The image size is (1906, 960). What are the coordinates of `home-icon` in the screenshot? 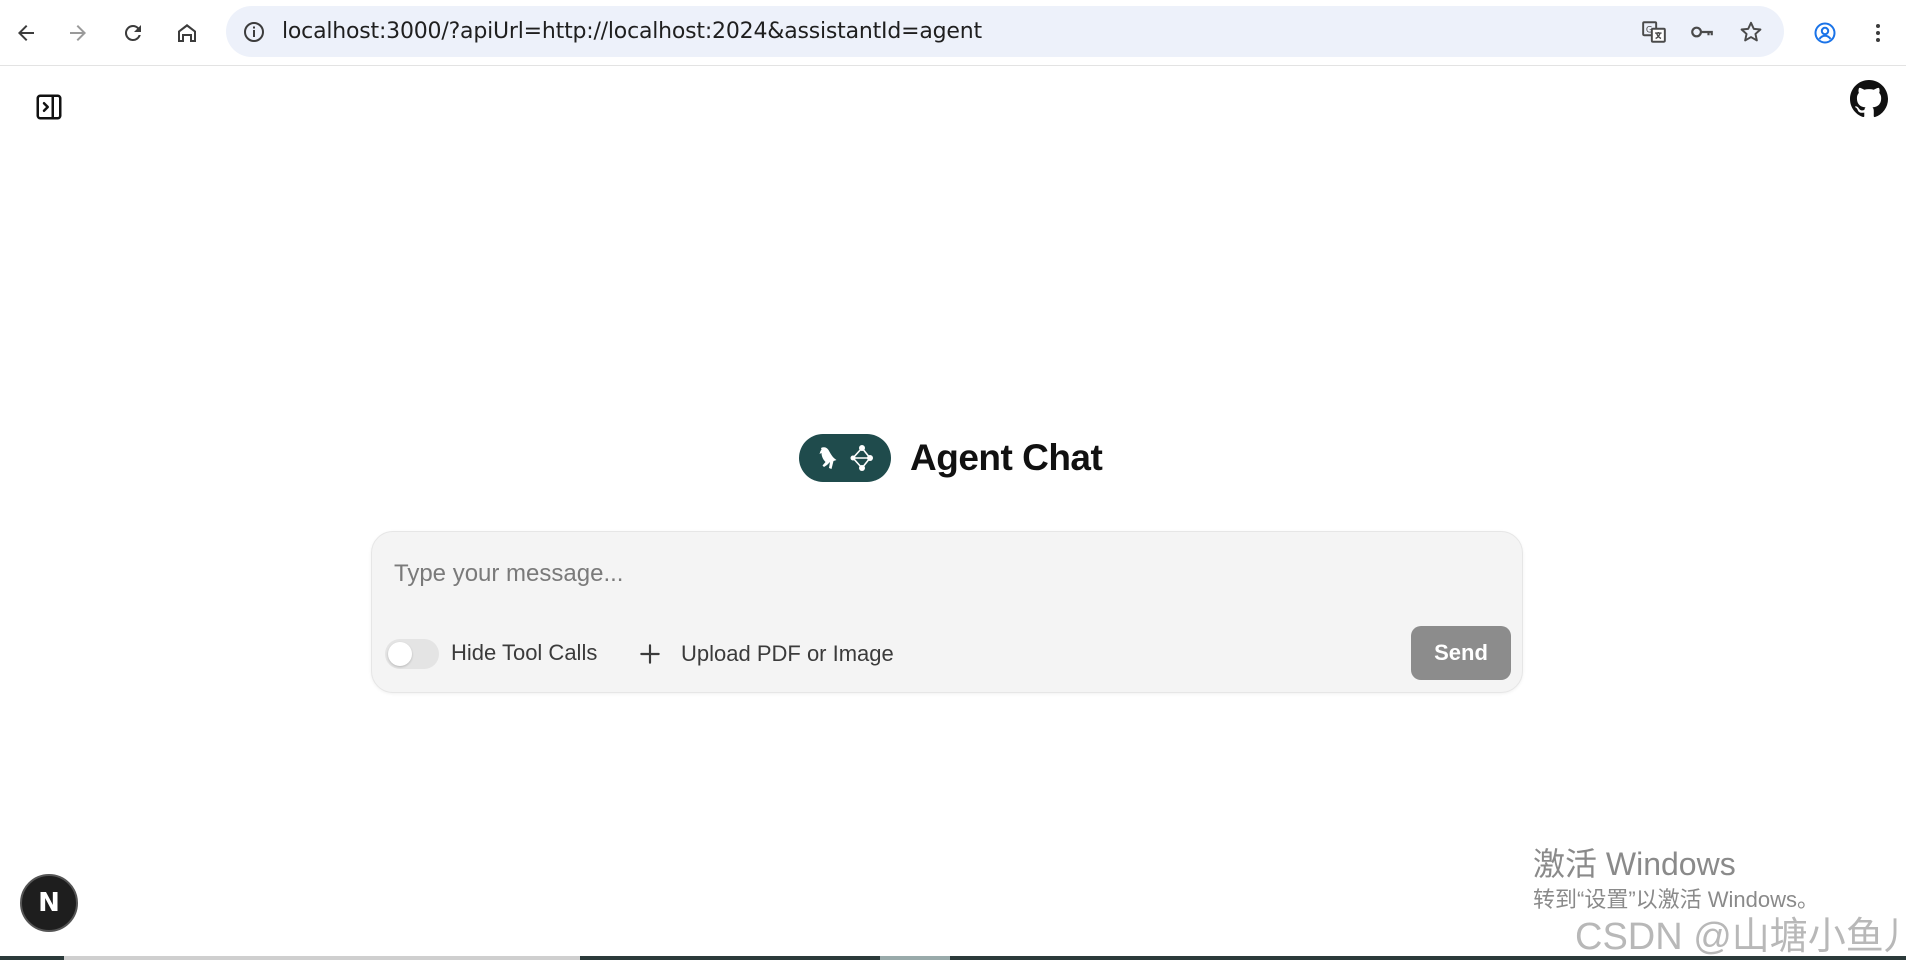 It's located at (187, 33).